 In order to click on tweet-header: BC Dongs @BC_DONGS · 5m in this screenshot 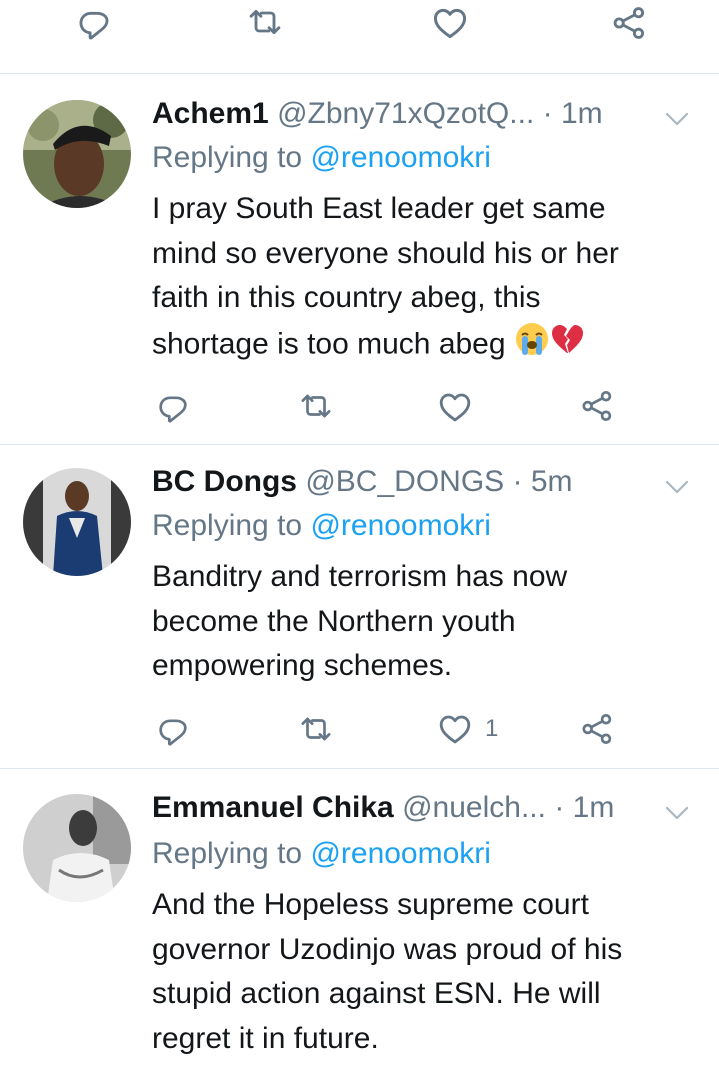, I will do `click(362, 482)`.